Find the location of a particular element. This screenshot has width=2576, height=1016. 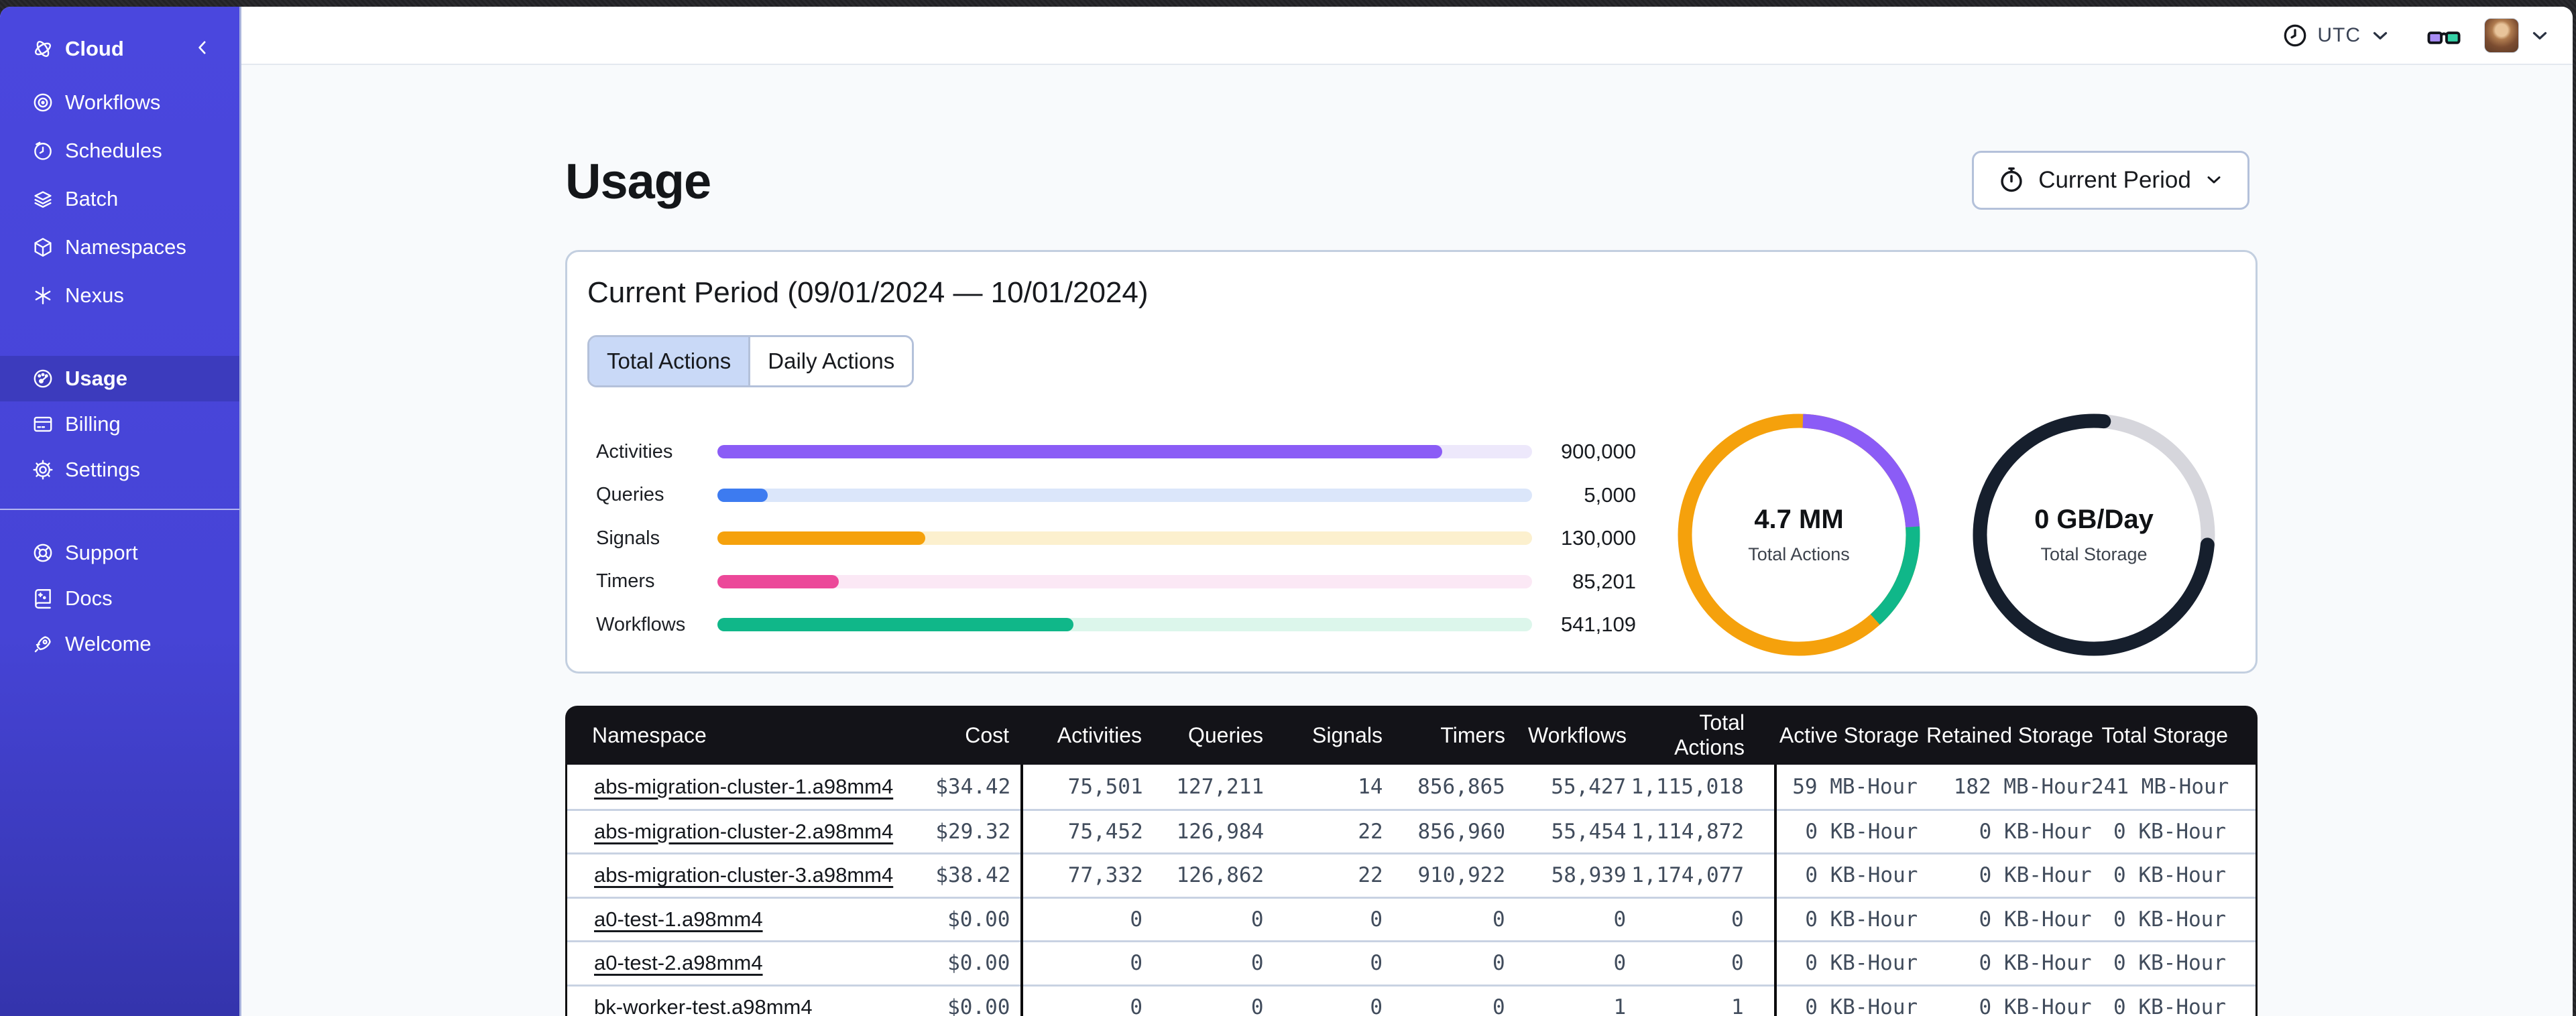

table-cell: 75,501 is located at coordinates (1105, 786).